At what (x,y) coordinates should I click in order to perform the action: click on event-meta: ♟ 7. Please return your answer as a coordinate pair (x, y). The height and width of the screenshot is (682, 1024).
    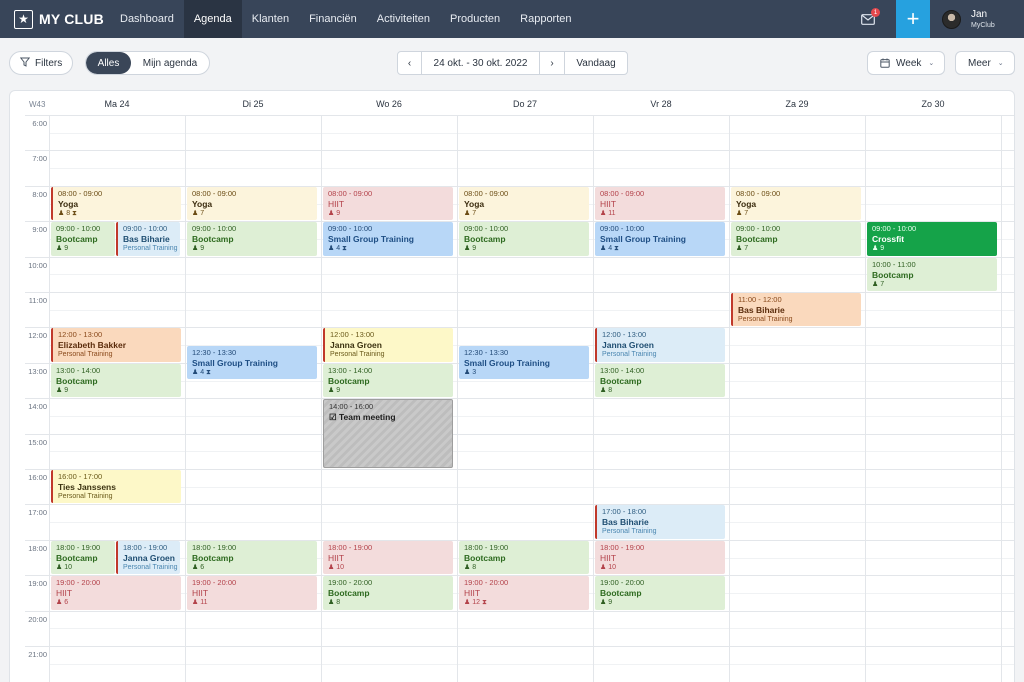
    Looking at the image, I should click on (470, 213).